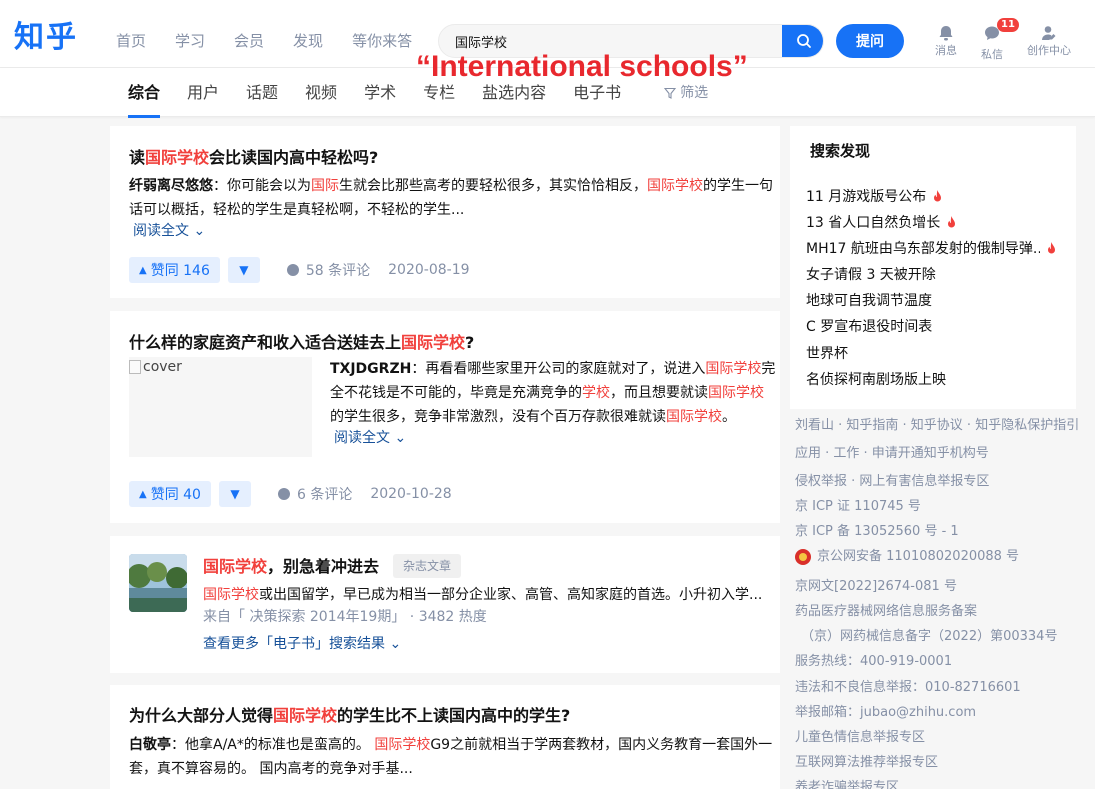 This screenshot has width=1095, height=789. Describe the element at coordinates (144, 100) in the screenshot. I see `tab-general: 综合` at that location.